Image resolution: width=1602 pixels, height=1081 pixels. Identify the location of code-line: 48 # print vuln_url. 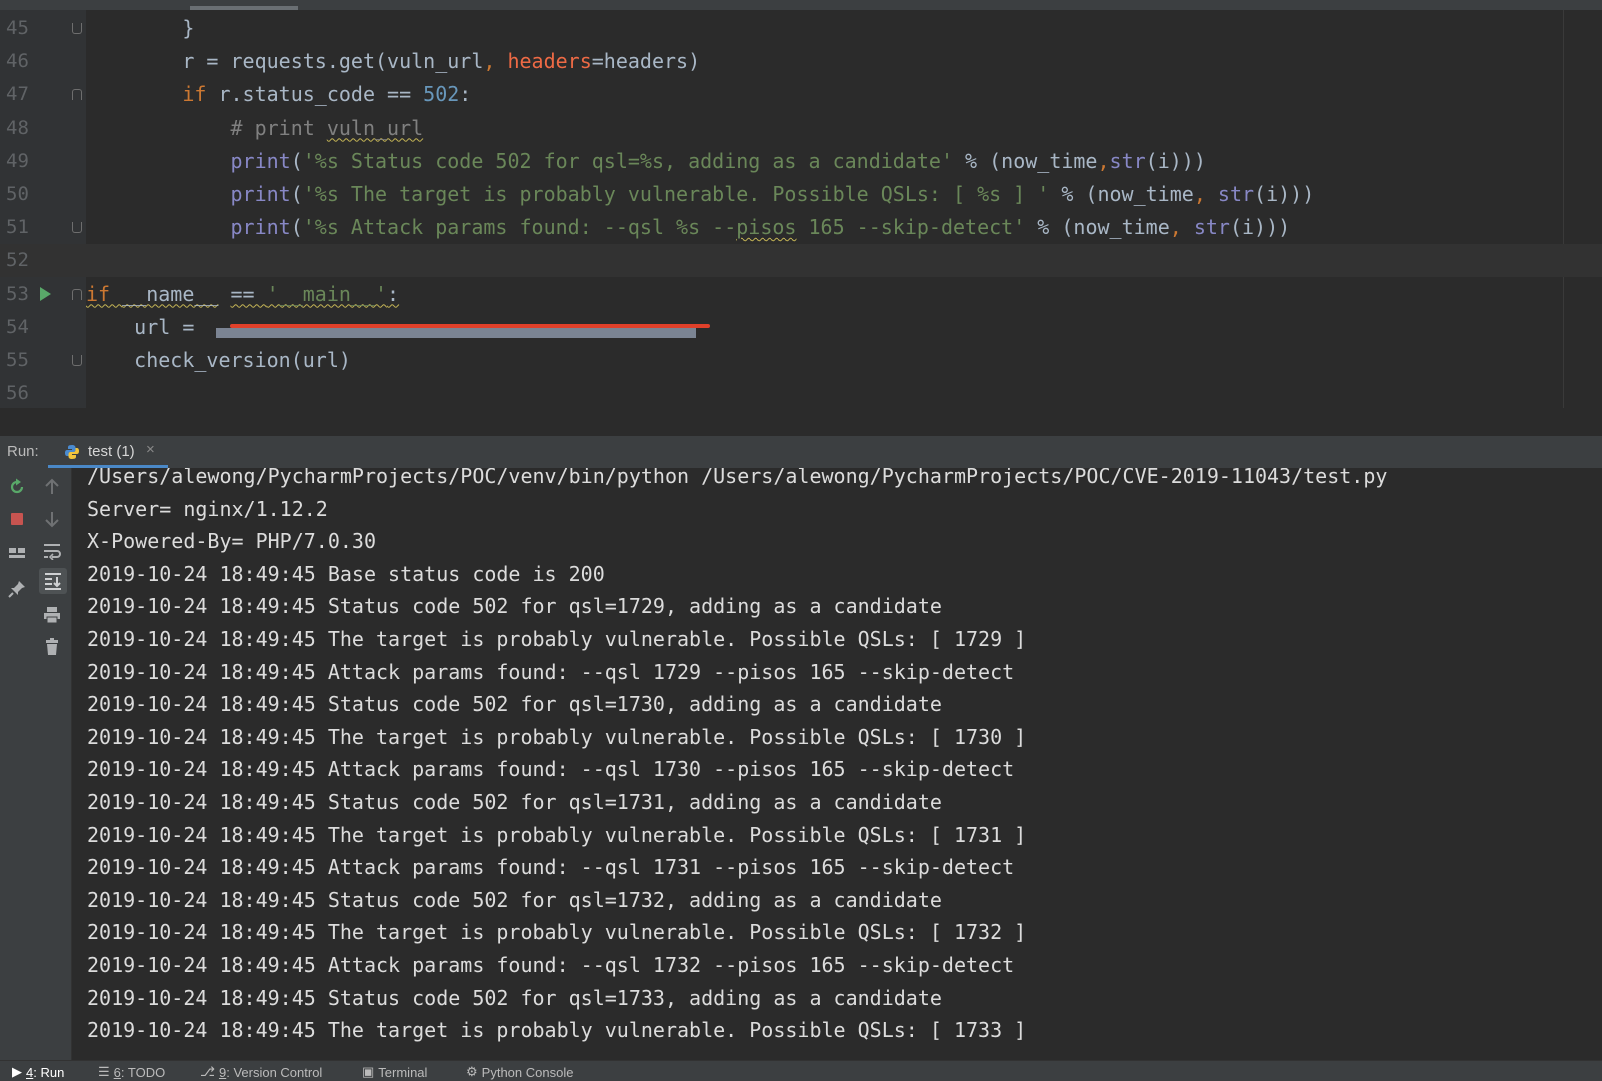
(801, 128).